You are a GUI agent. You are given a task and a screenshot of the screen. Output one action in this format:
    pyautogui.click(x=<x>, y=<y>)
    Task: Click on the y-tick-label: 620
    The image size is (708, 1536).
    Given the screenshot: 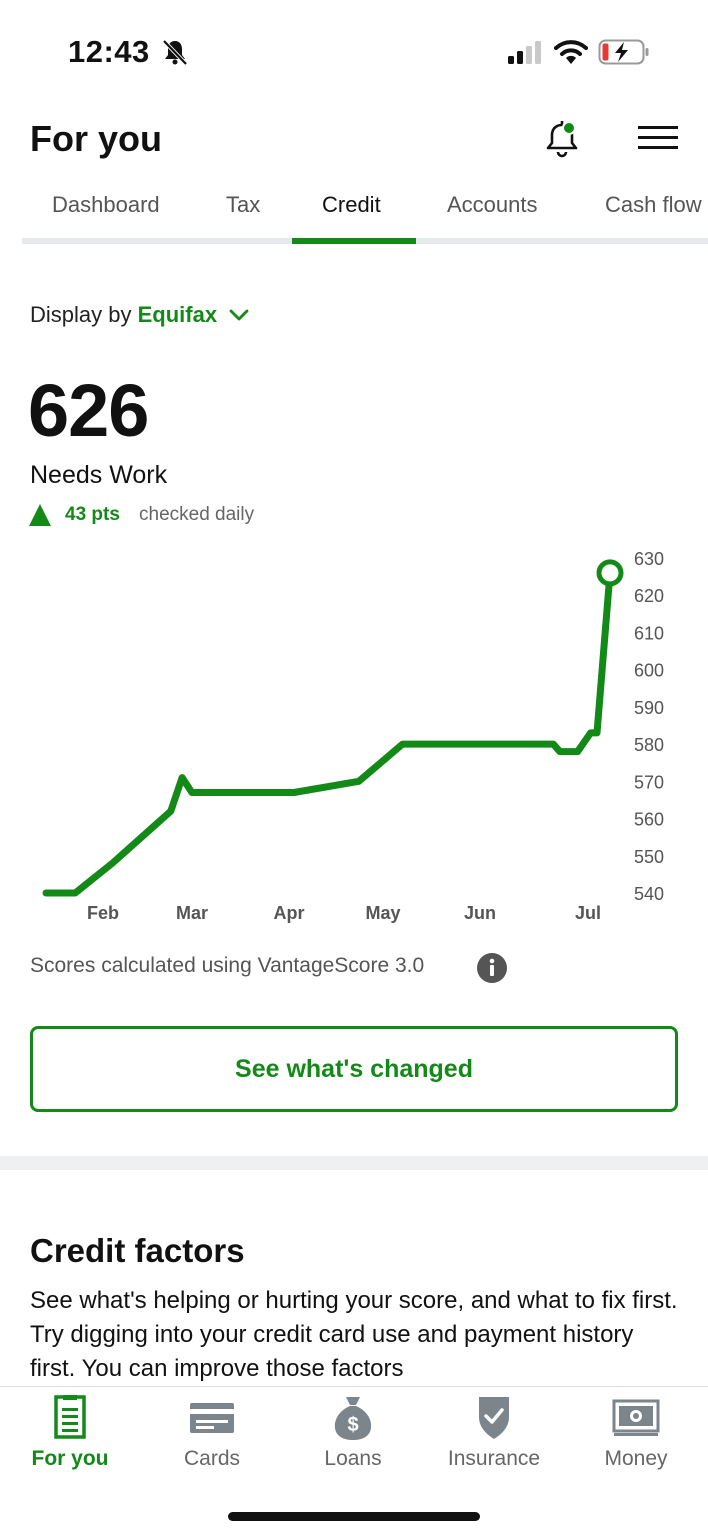 What is the action you would take?
    pyautogui.click(x=649, y=596)
    